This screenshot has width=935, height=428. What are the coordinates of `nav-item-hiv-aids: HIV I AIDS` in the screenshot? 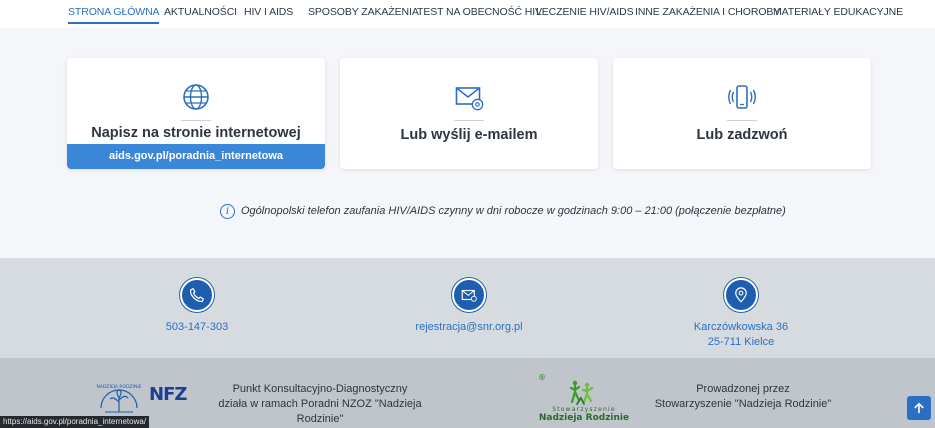 It's located at (268, 14).